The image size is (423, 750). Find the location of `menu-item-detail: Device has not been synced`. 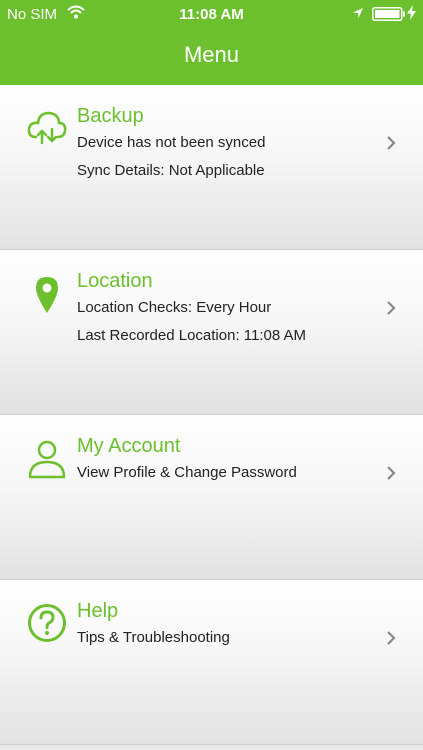

menu-item-detail: Device has not been synced is located at coordinates (171, 142).